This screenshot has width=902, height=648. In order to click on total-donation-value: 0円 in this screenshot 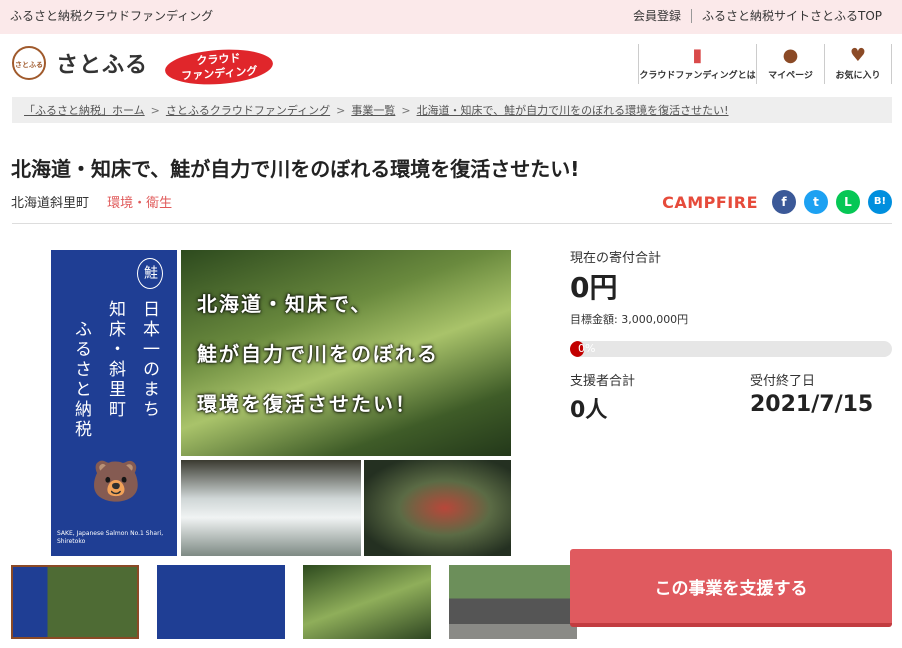, I will do `click(594, 287)`.